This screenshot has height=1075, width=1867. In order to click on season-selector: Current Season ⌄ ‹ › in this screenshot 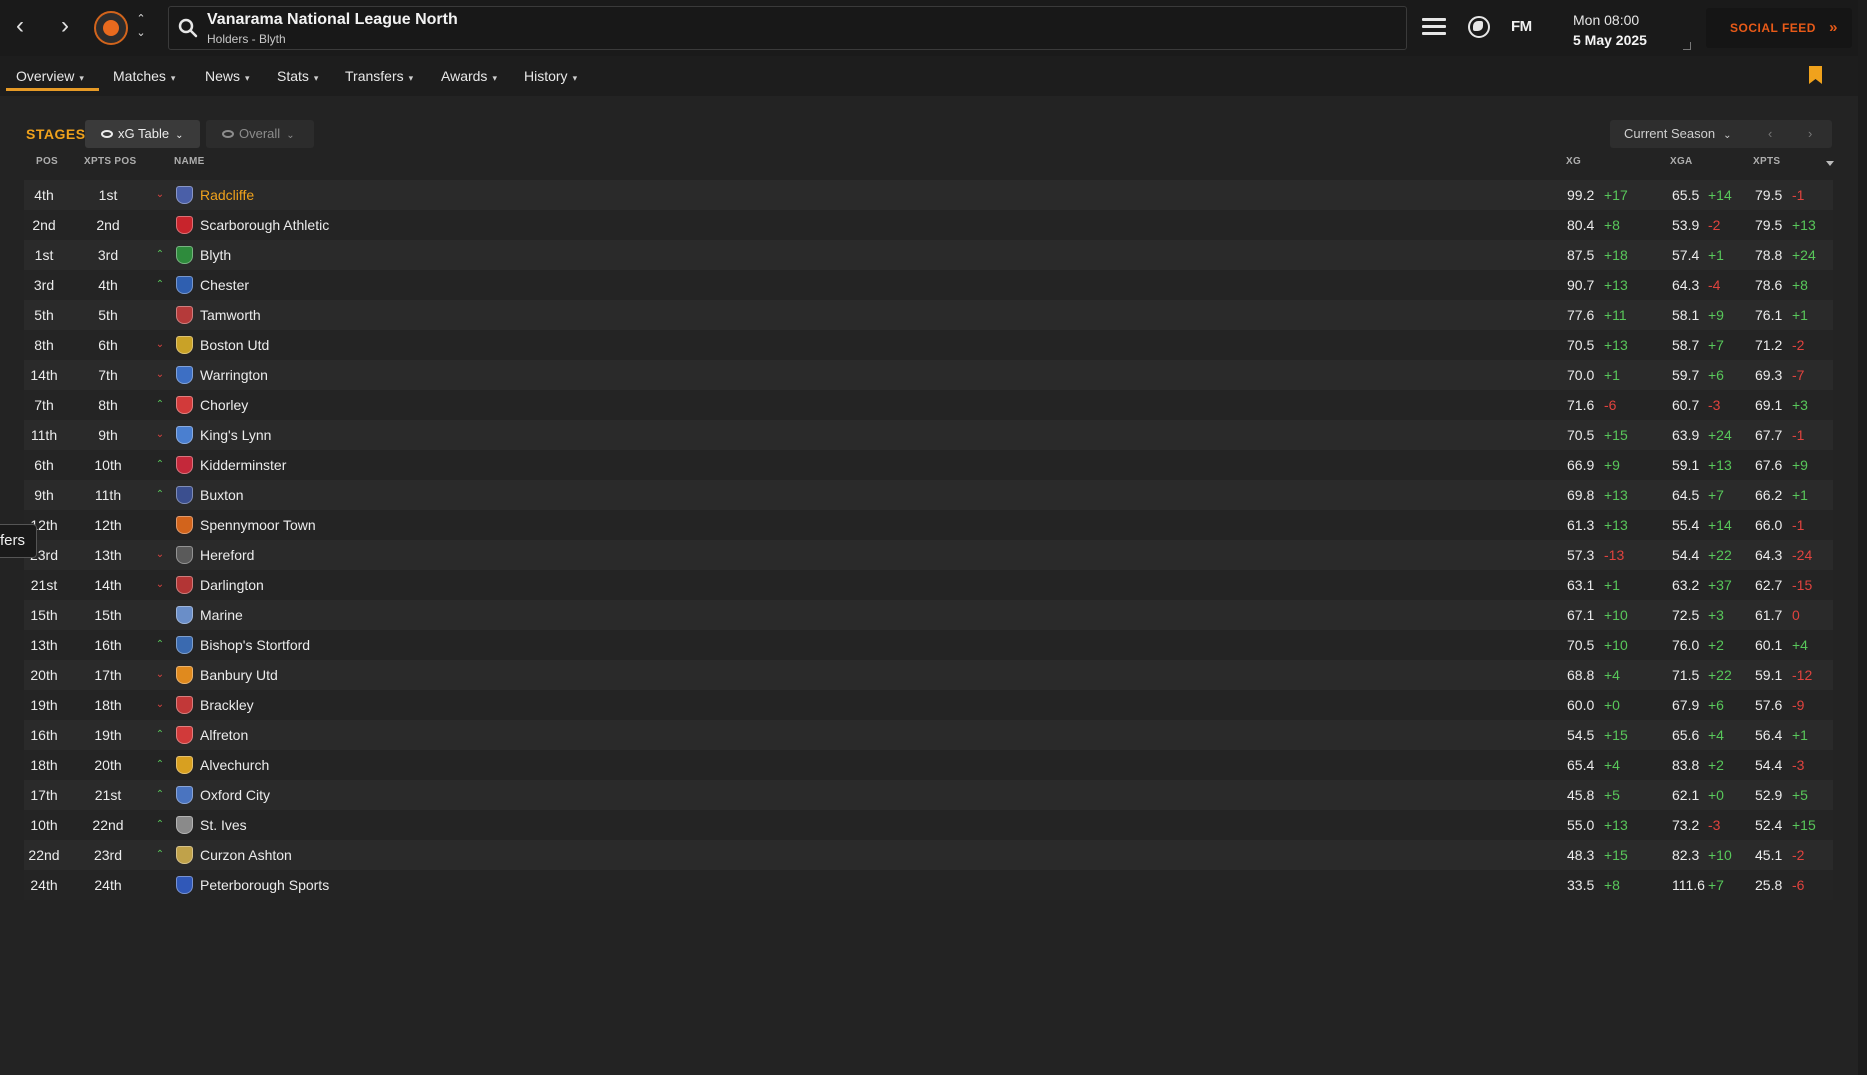, I will do `click(1721, 134)`.